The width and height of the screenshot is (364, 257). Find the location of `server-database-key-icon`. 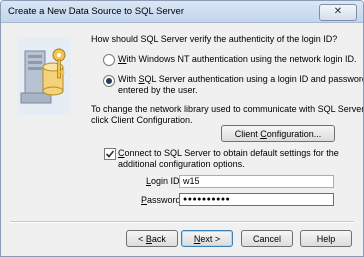

server-database-key-icon is located at coordinates (44, 76).